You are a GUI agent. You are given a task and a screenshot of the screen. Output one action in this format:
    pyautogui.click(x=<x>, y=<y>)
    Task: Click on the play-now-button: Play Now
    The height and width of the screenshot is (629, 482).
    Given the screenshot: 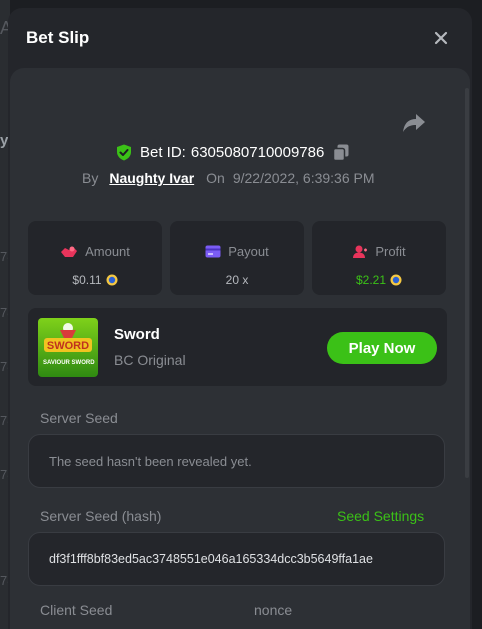 What is the action you would take?
    pyautogui.click(x=382, y=348)
    